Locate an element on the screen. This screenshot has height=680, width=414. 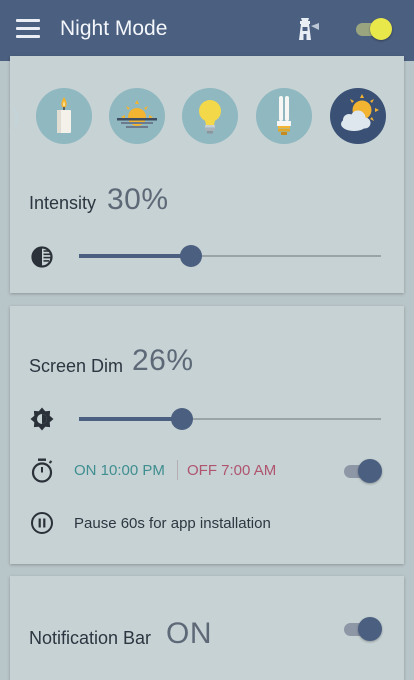
screen-dim-slider is located at coordinates (230, 419).